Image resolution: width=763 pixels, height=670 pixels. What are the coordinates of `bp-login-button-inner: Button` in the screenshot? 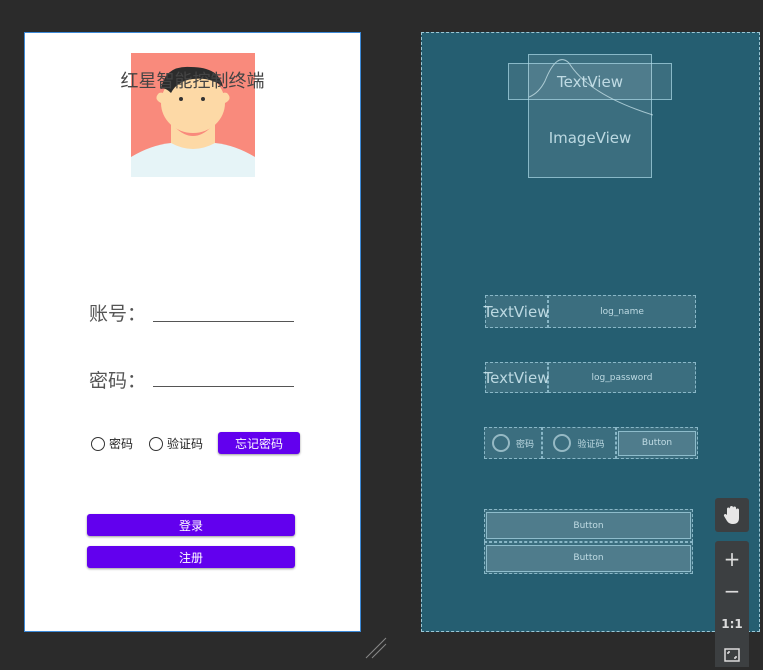 It's located at (588, 525).